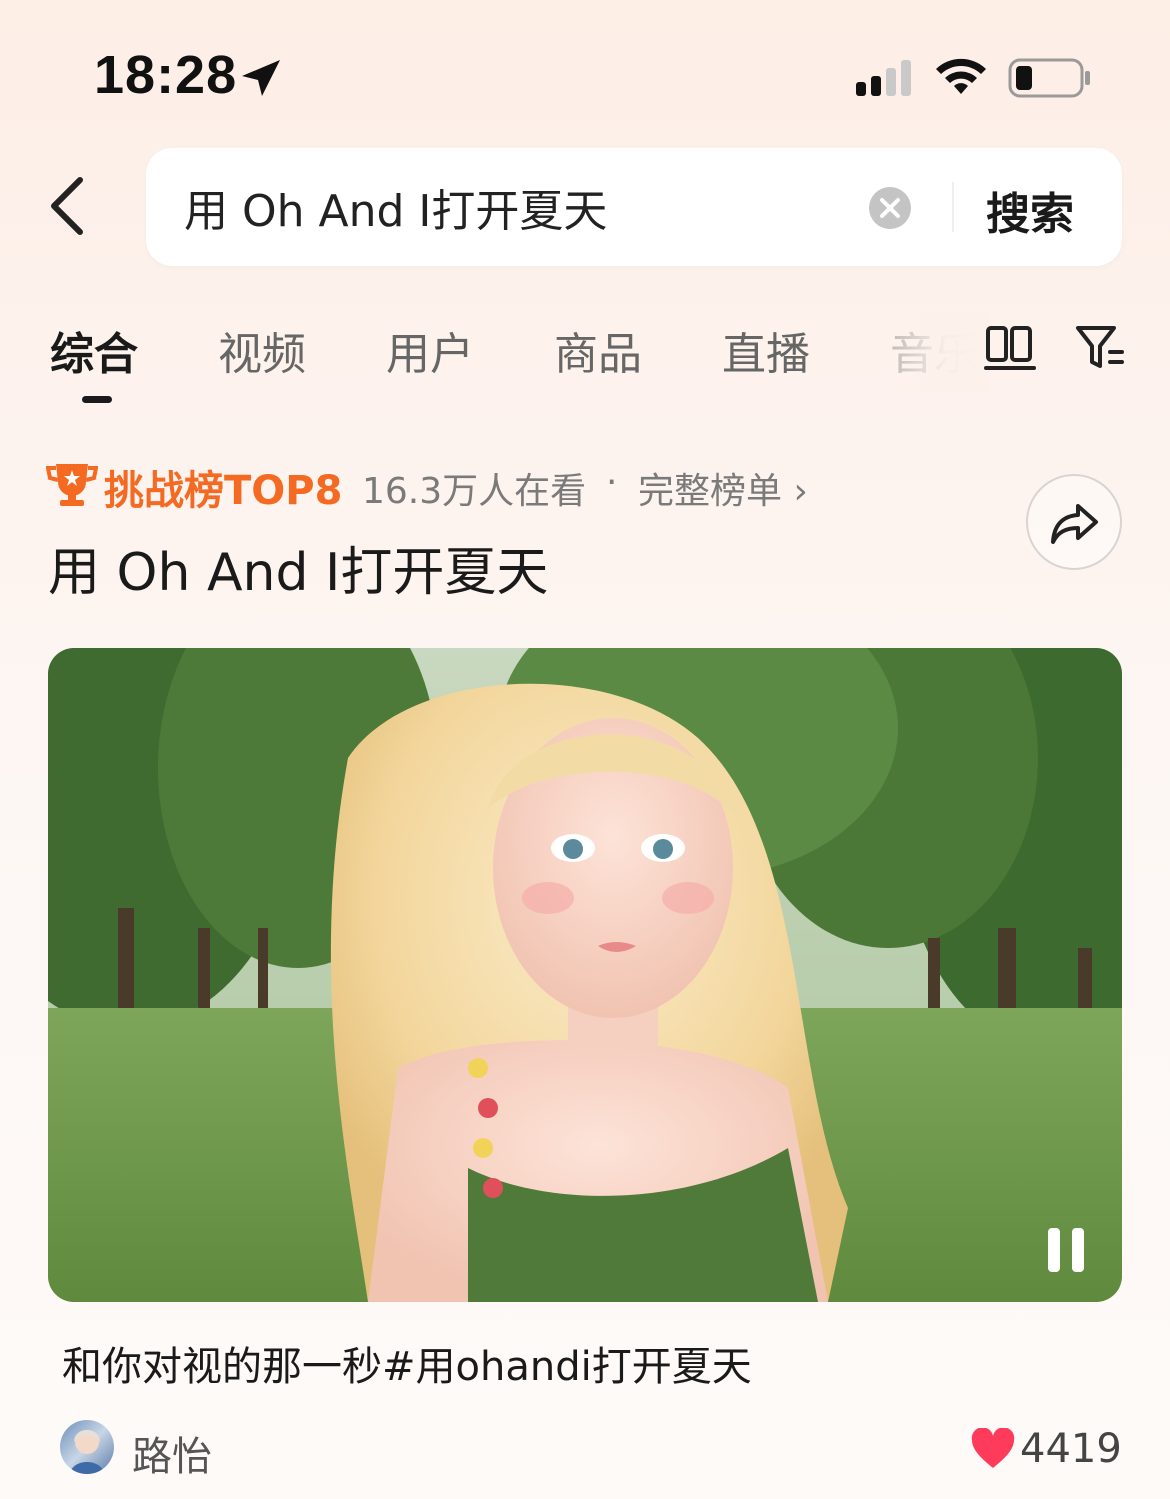  What do you see at coordinates (430, 350) in the screenshot?
I see `tab-users: 用户` at bounding box center [430, 350].